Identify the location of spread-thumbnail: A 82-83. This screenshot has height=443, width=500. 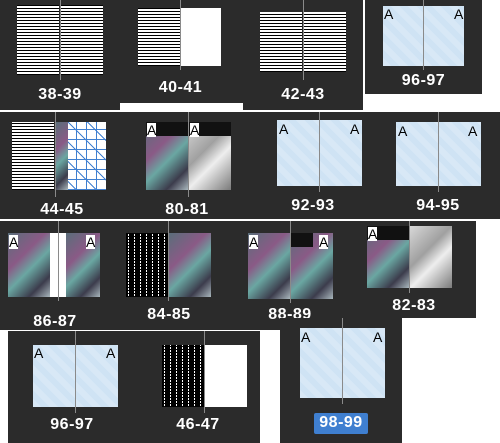
(414, 269).